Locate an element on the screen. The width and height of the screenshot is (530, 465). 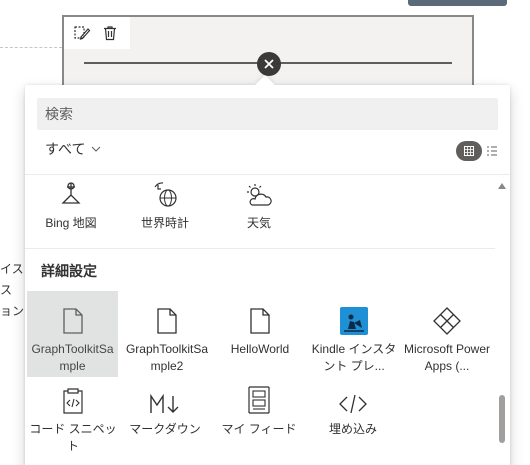
section-divider is located at coordinates (260, 248).